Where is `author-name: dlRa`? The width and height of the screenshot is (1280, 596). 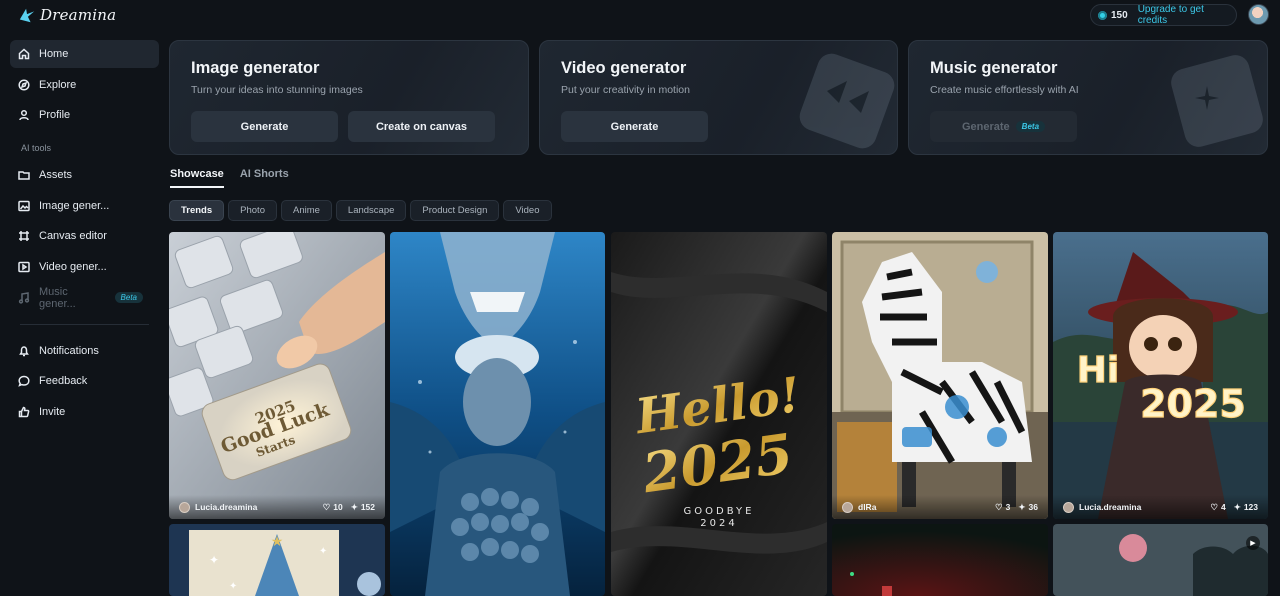 author-name: dlRa is located at coordinates (867, 507).